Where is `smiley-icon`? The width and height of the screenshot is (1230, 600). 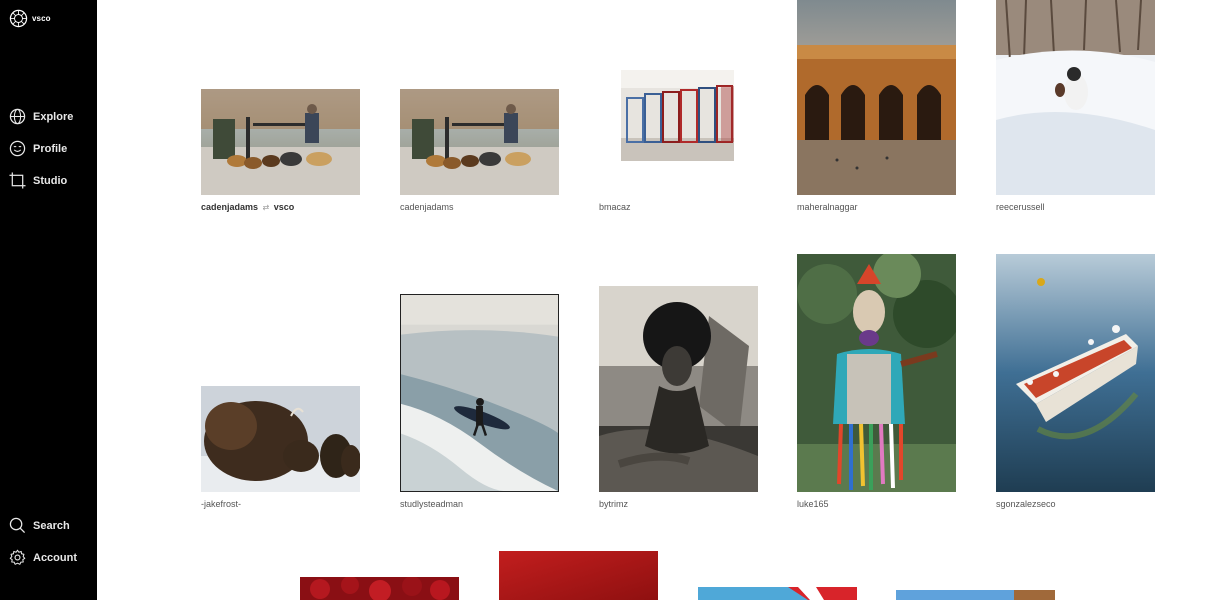 smiley-icon is located at coordinates (17, 148).